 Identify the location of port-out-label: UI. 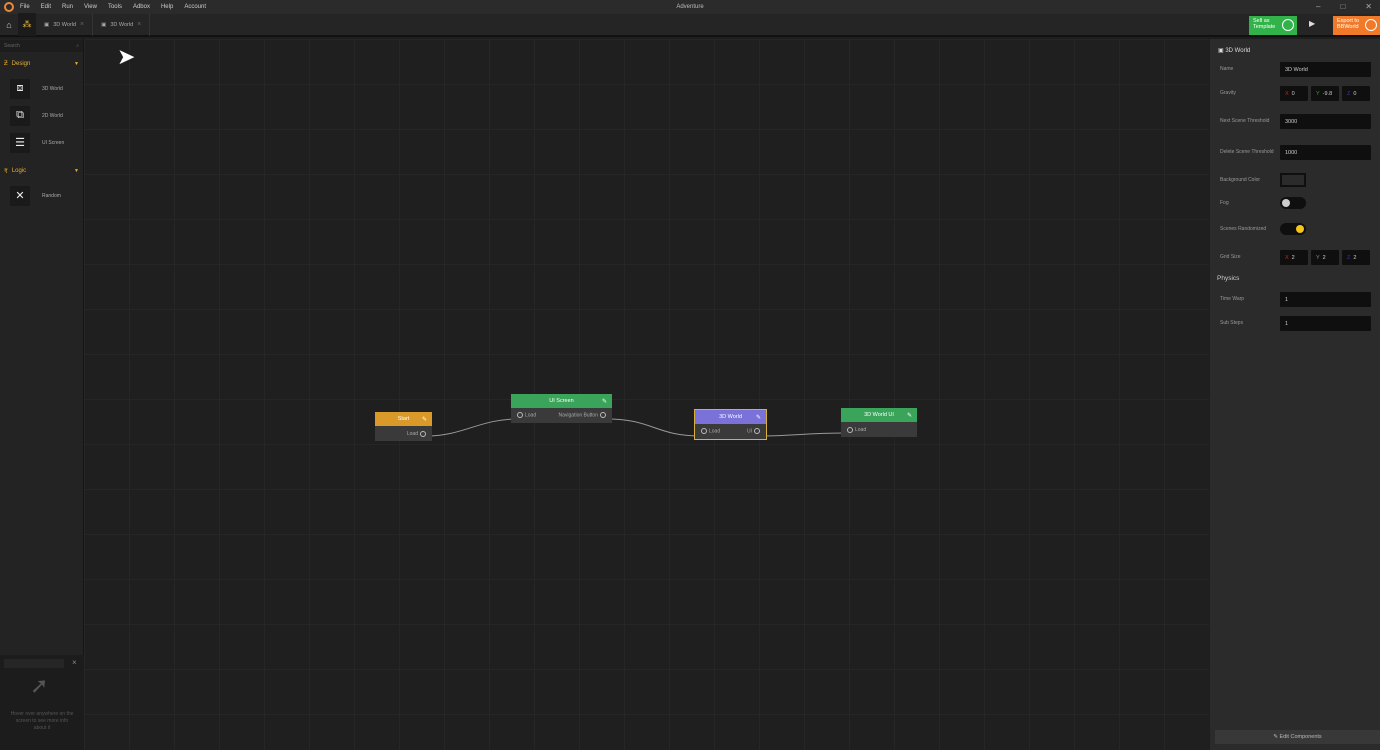
(749, 431).